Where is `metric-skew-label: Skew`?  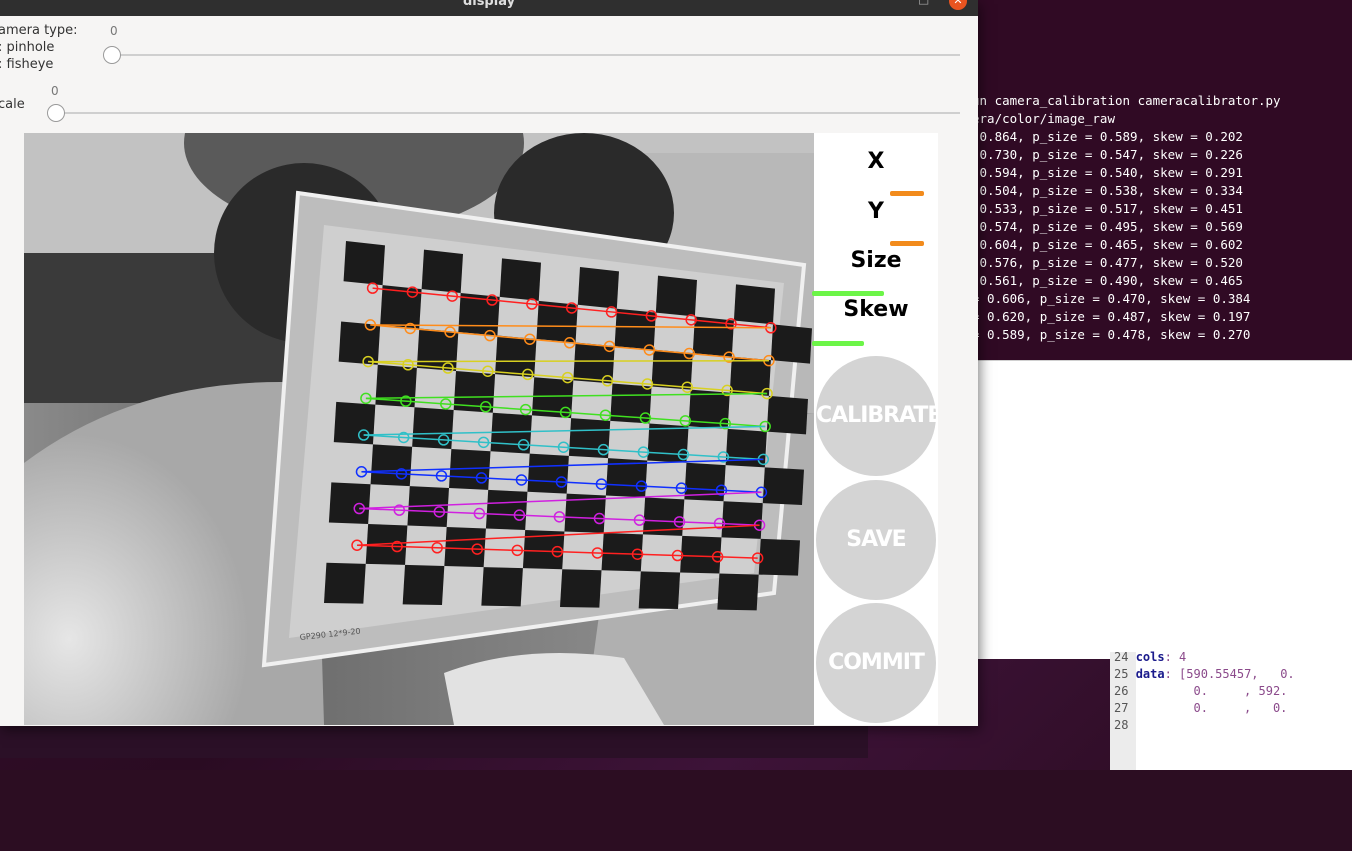
metric-skew-label: Skew is located at coordinates (876, 309).